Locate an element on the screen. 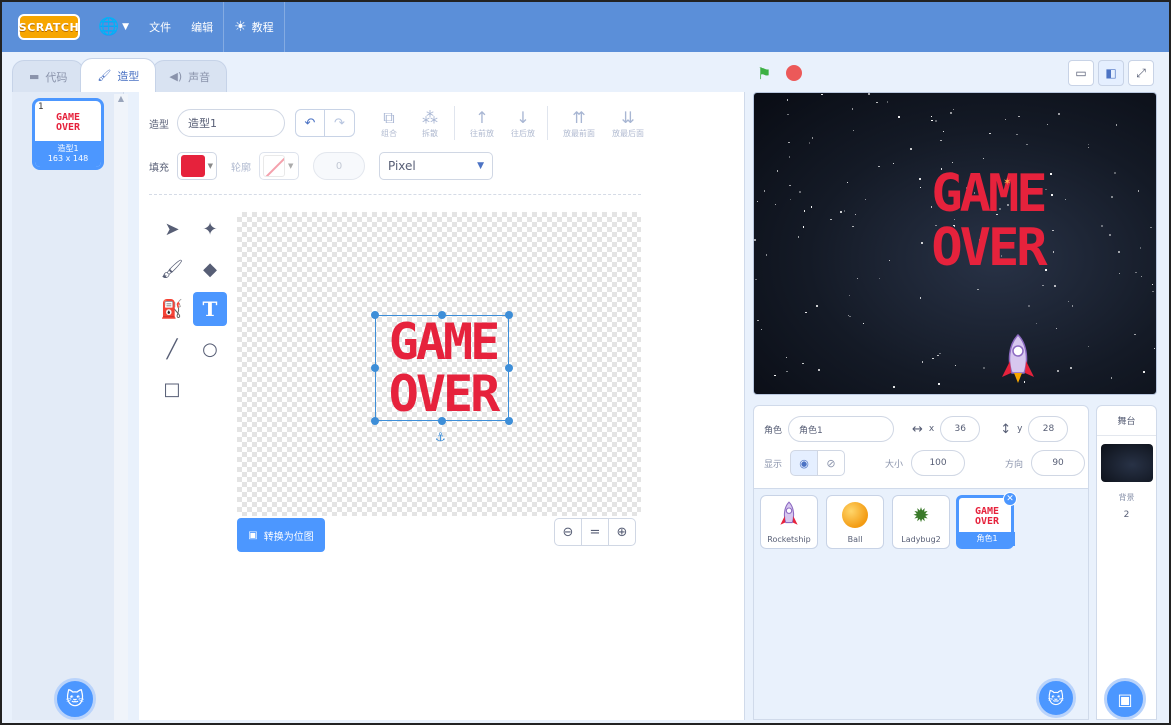 The width and height of the screenshot is (1171, 725). line-tool: ╱ is located at coordinates (172, 349).